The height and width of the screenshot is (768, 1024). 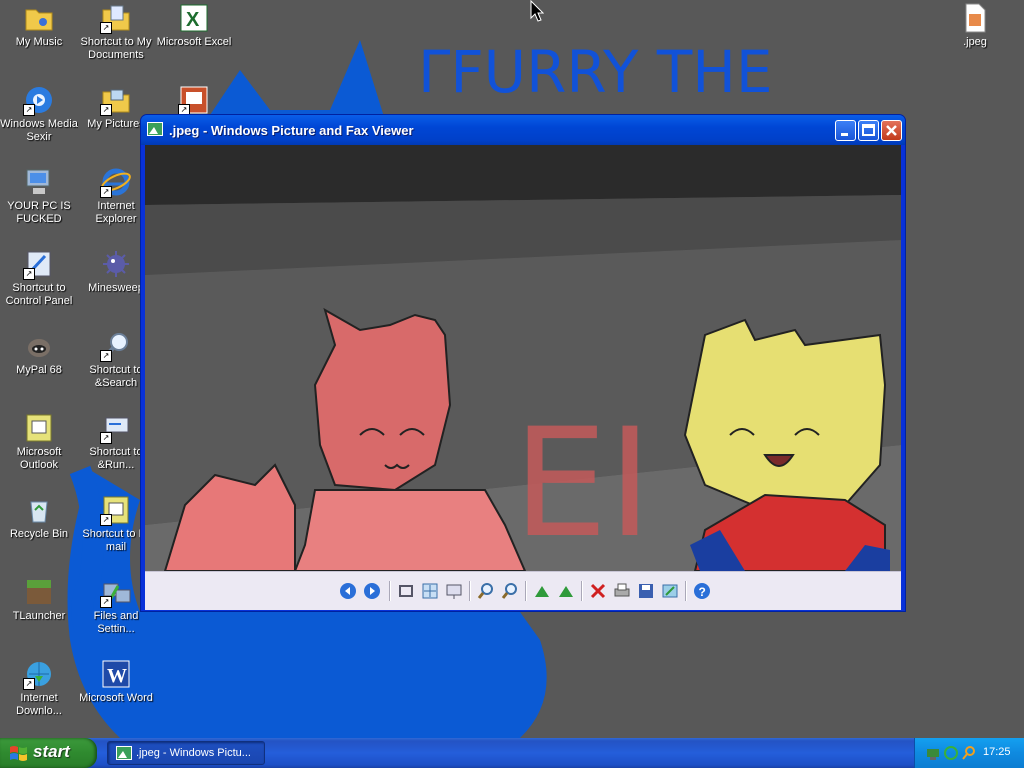 I want to click on icon-label: Recycle Bin, so click(x=39, y=534).